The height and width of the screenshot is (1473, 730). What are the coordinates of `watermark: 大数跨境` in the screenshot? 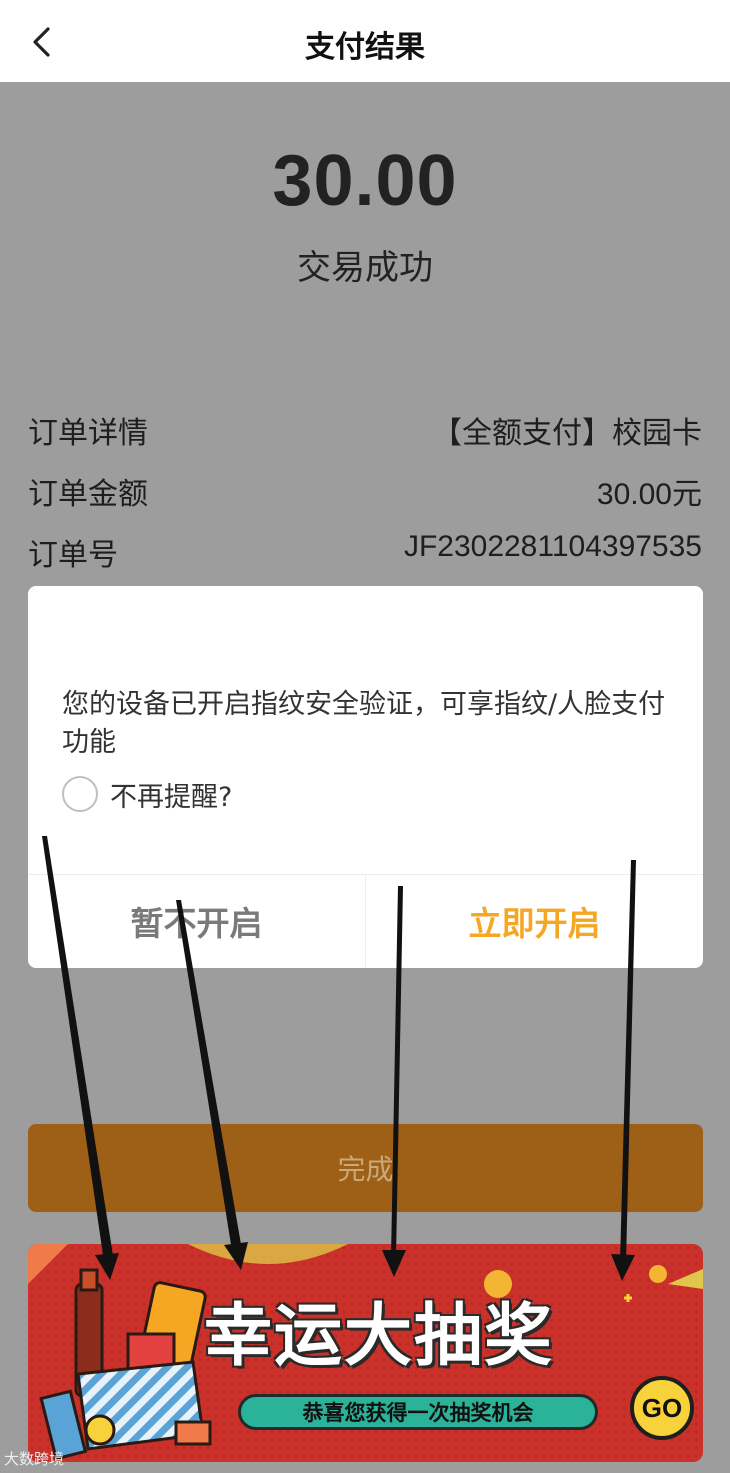 It's located at (34, 1459).